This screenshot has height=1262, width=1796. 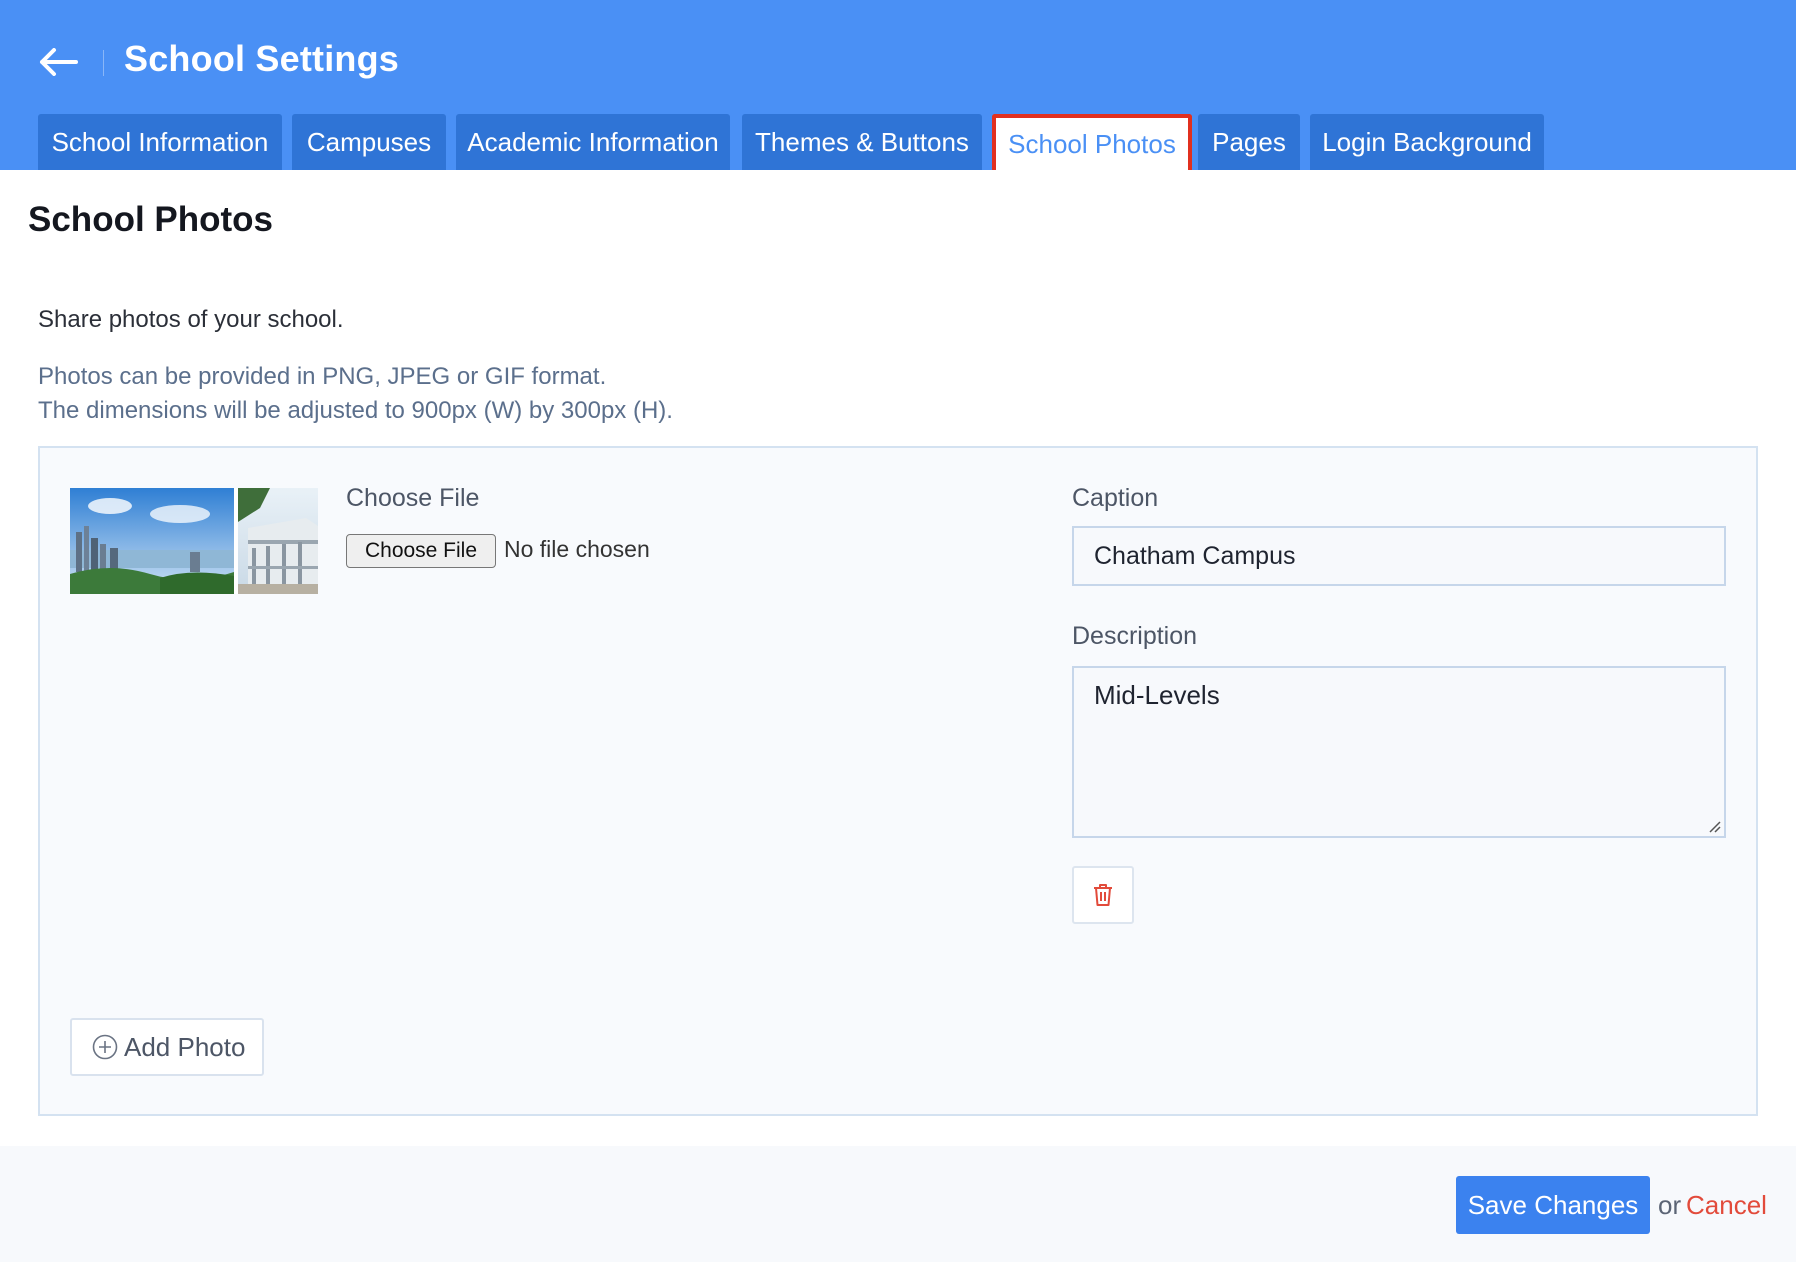 What do you see at coordinates (1135, 636) in the screenshot?
I see `description-label: Description` at bounding box center [1135, 636].